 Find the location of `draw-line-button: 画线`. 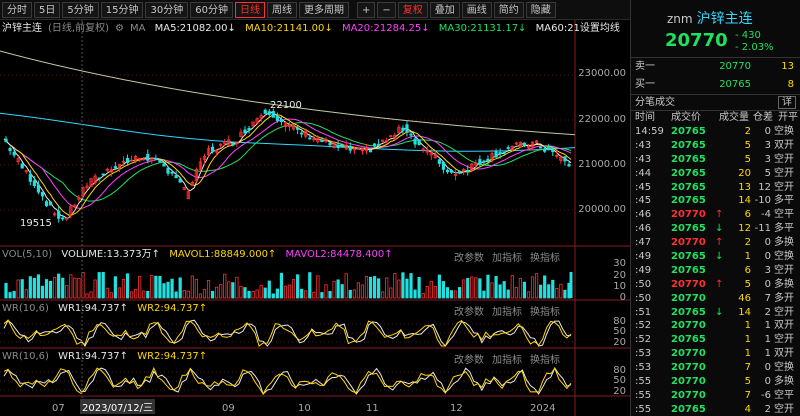

draw-line-button: 画线 is located at coordinates (476, 9).